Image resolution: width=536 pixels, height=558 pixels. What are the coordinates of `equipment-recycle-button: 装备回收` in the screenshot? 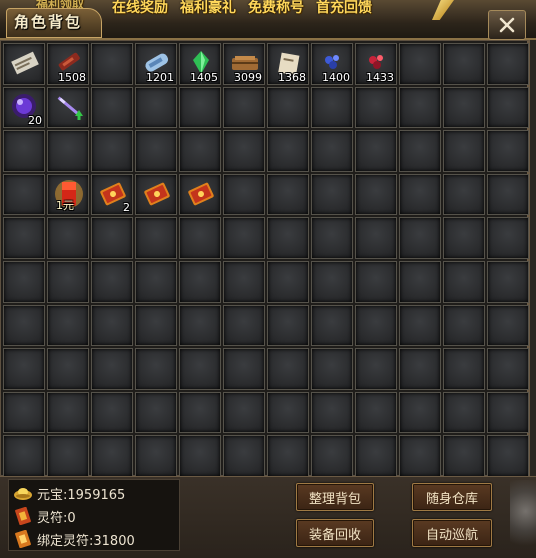 It's located at (335, 533).